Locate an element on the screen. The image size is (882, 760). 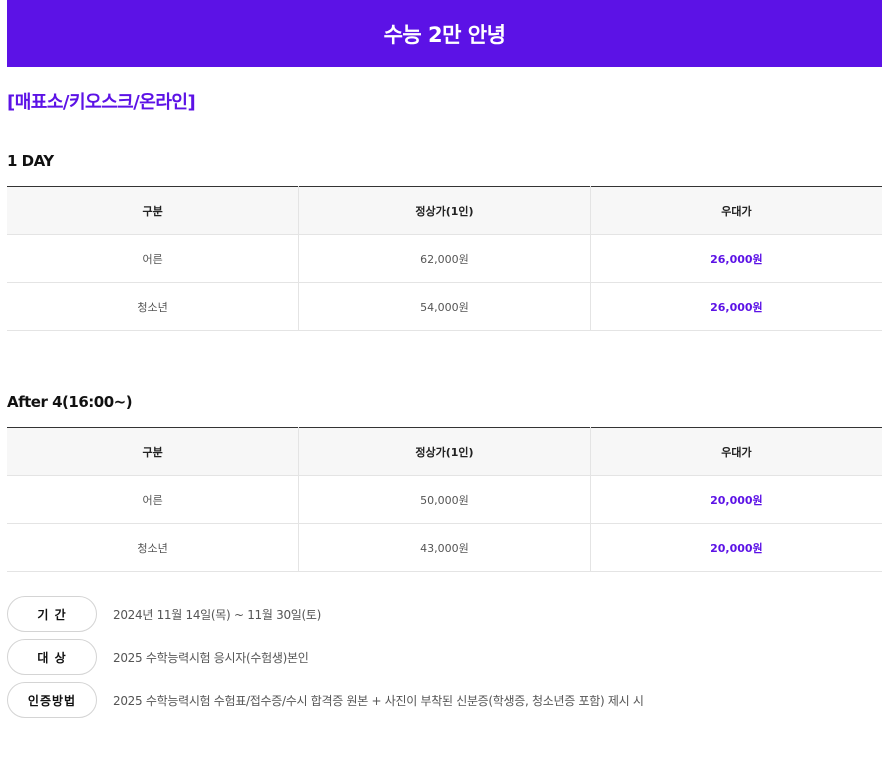
promo-header: 수능 2만 안녕 is located at coordinates (444, 33).